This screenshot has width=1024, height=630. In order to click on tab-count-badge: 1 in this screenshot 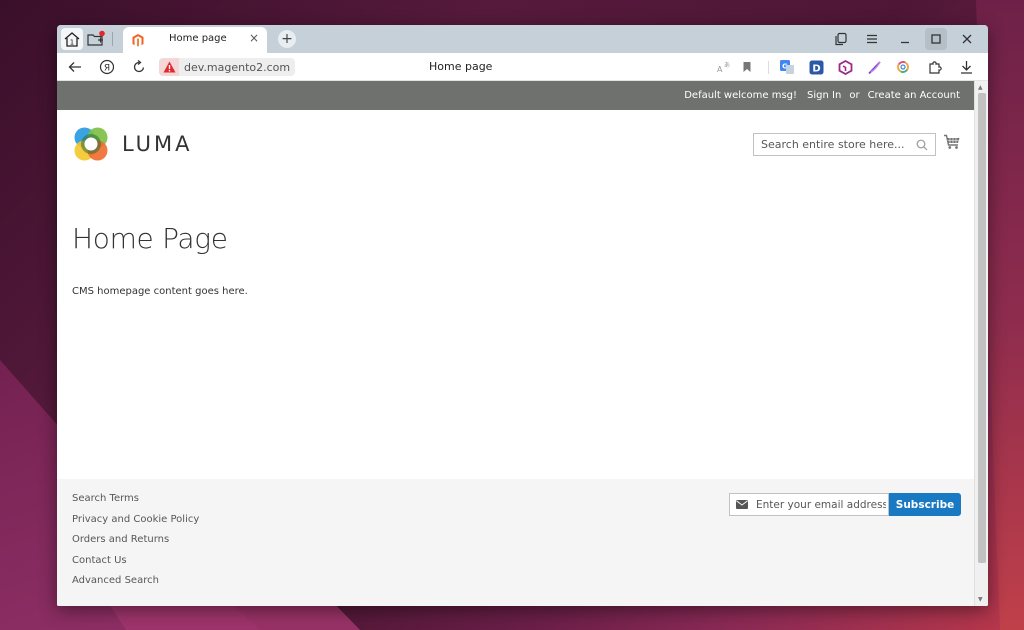, I will do `click(72, 43)`.